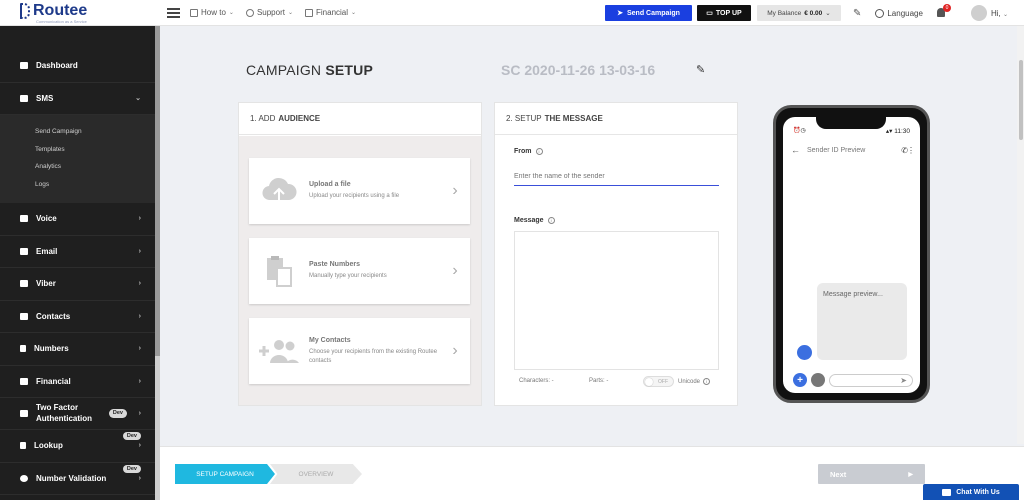  What do you see at coordinates (857, 13) in the screenshot?
I see `magic-wand-icon: ✎` at bounding box center [857, 13].